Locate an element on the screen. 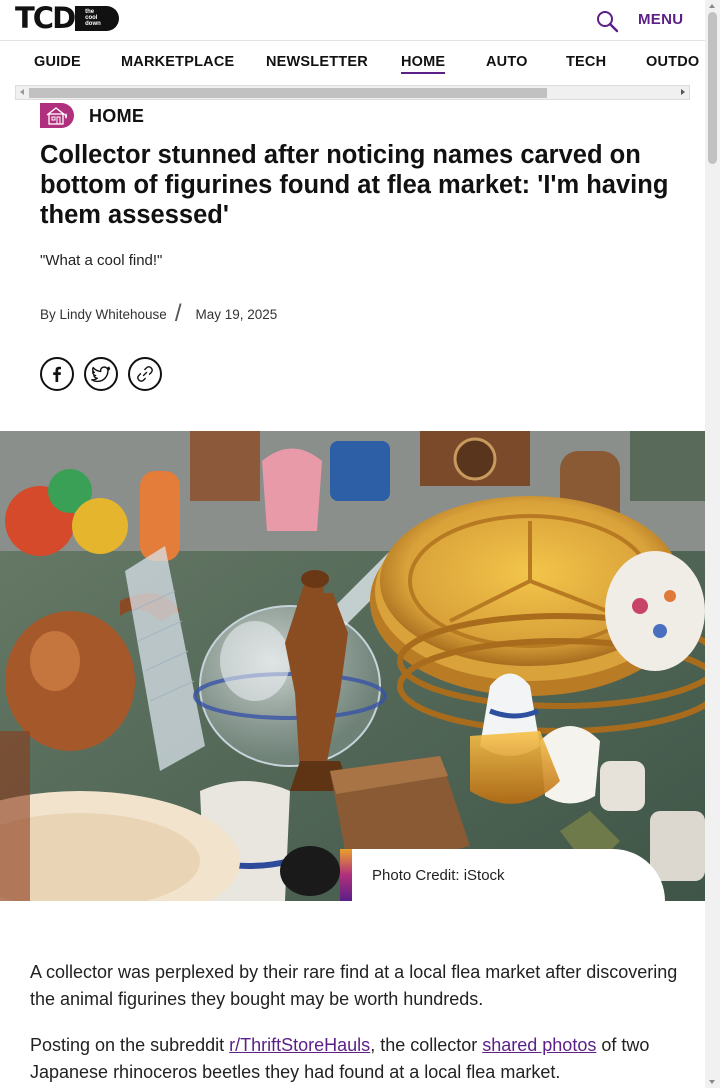 This screenshot has width=720, height=1088. paragraph-text: Posting on the subreddit is located at coordinates (130, 1045).